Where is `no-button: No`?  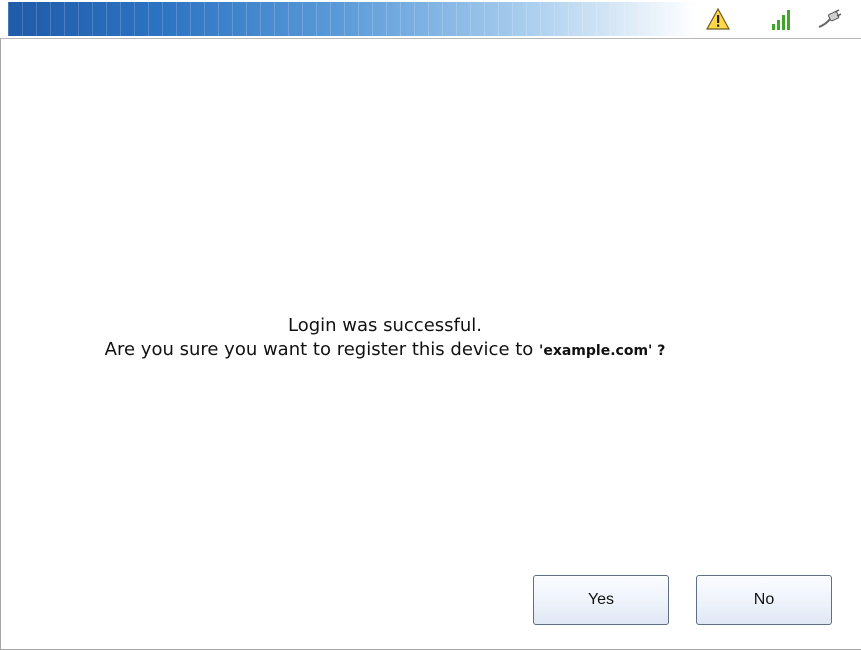
no-button: No is located at coordinates (764, 600).